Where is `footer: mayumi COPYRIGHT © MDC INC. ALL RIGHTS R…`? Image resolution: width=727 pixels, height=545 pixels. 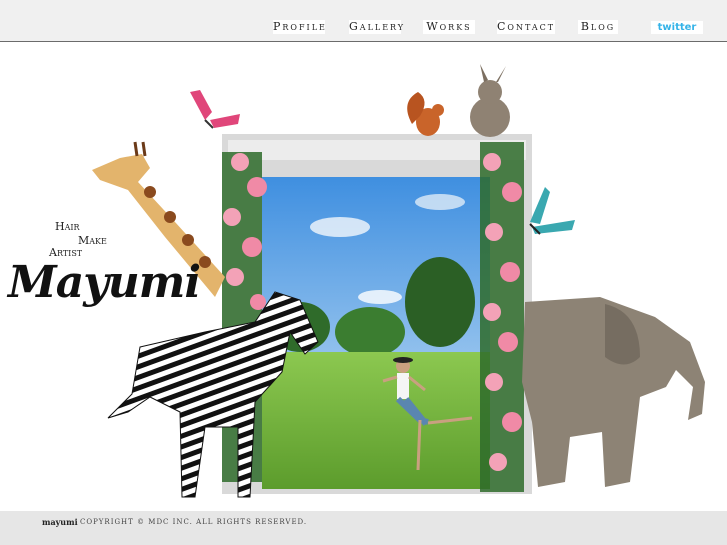 footer: mayumi COPYRIGHT © MDC INC. ALL RIGHTS R… is located at coordinates (363, 528).